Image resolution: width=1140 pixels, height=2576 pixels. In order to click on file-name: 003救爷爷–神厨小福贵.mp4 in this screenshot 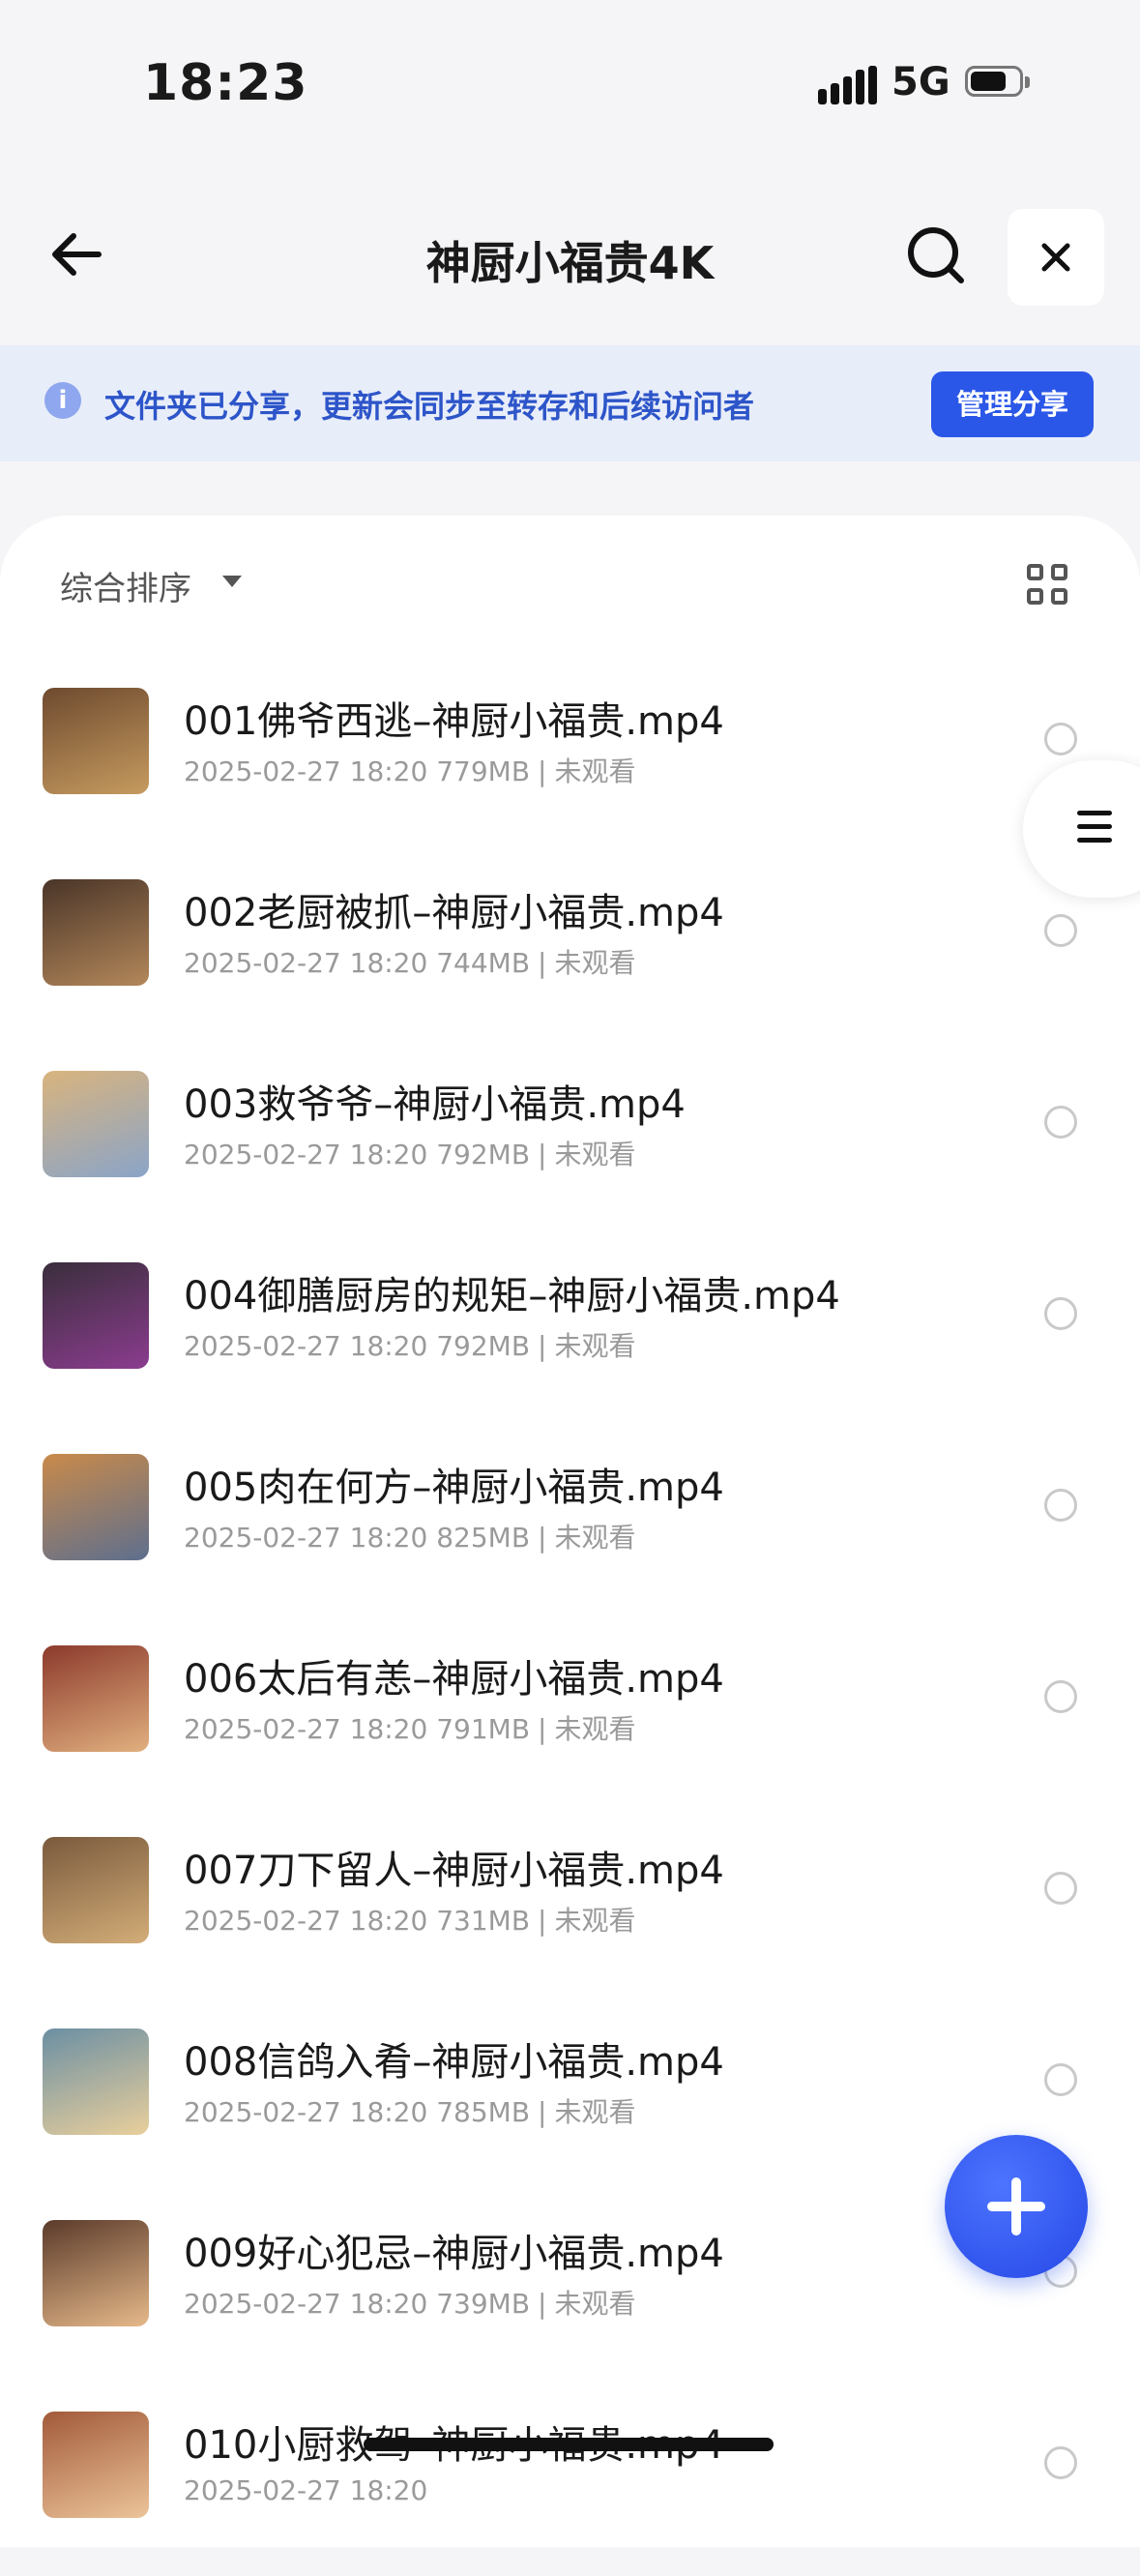, I will do `click(435, 1104)`.